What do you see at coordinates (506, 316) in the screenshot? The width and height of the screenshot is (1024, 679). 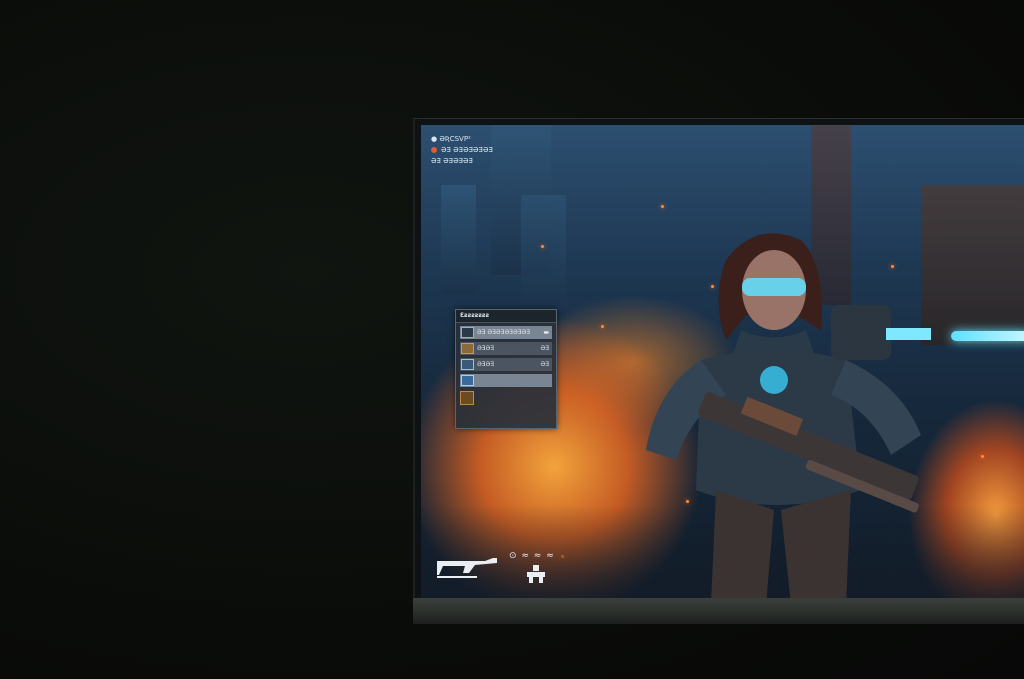 I see `inventory-title: Ɛƨƨƨƨƨƨƨ` at bounding box center [506, 316].